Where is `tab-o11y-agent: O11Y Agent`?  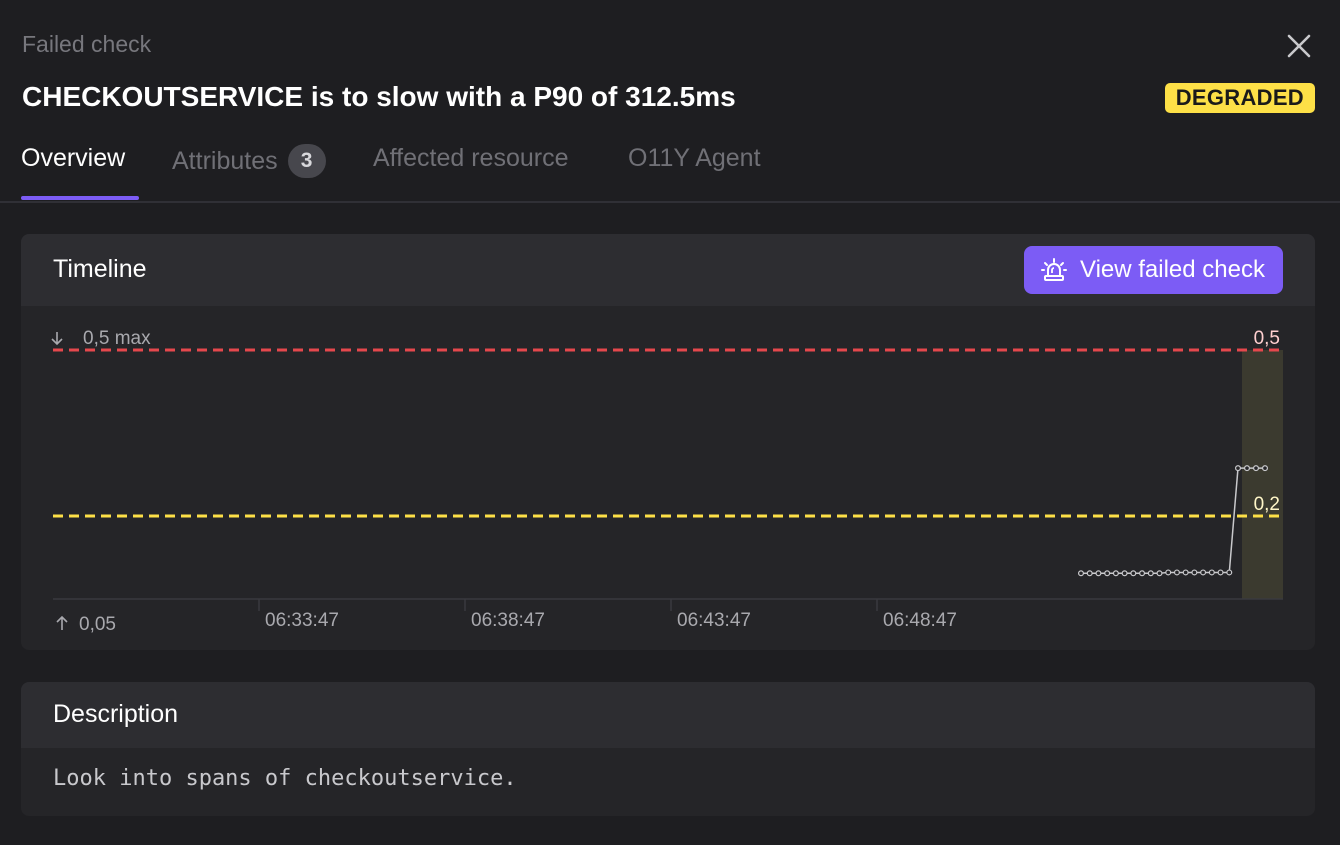
tab-o11y-agent: O11Y Agent is located at coordinates (694, 158).